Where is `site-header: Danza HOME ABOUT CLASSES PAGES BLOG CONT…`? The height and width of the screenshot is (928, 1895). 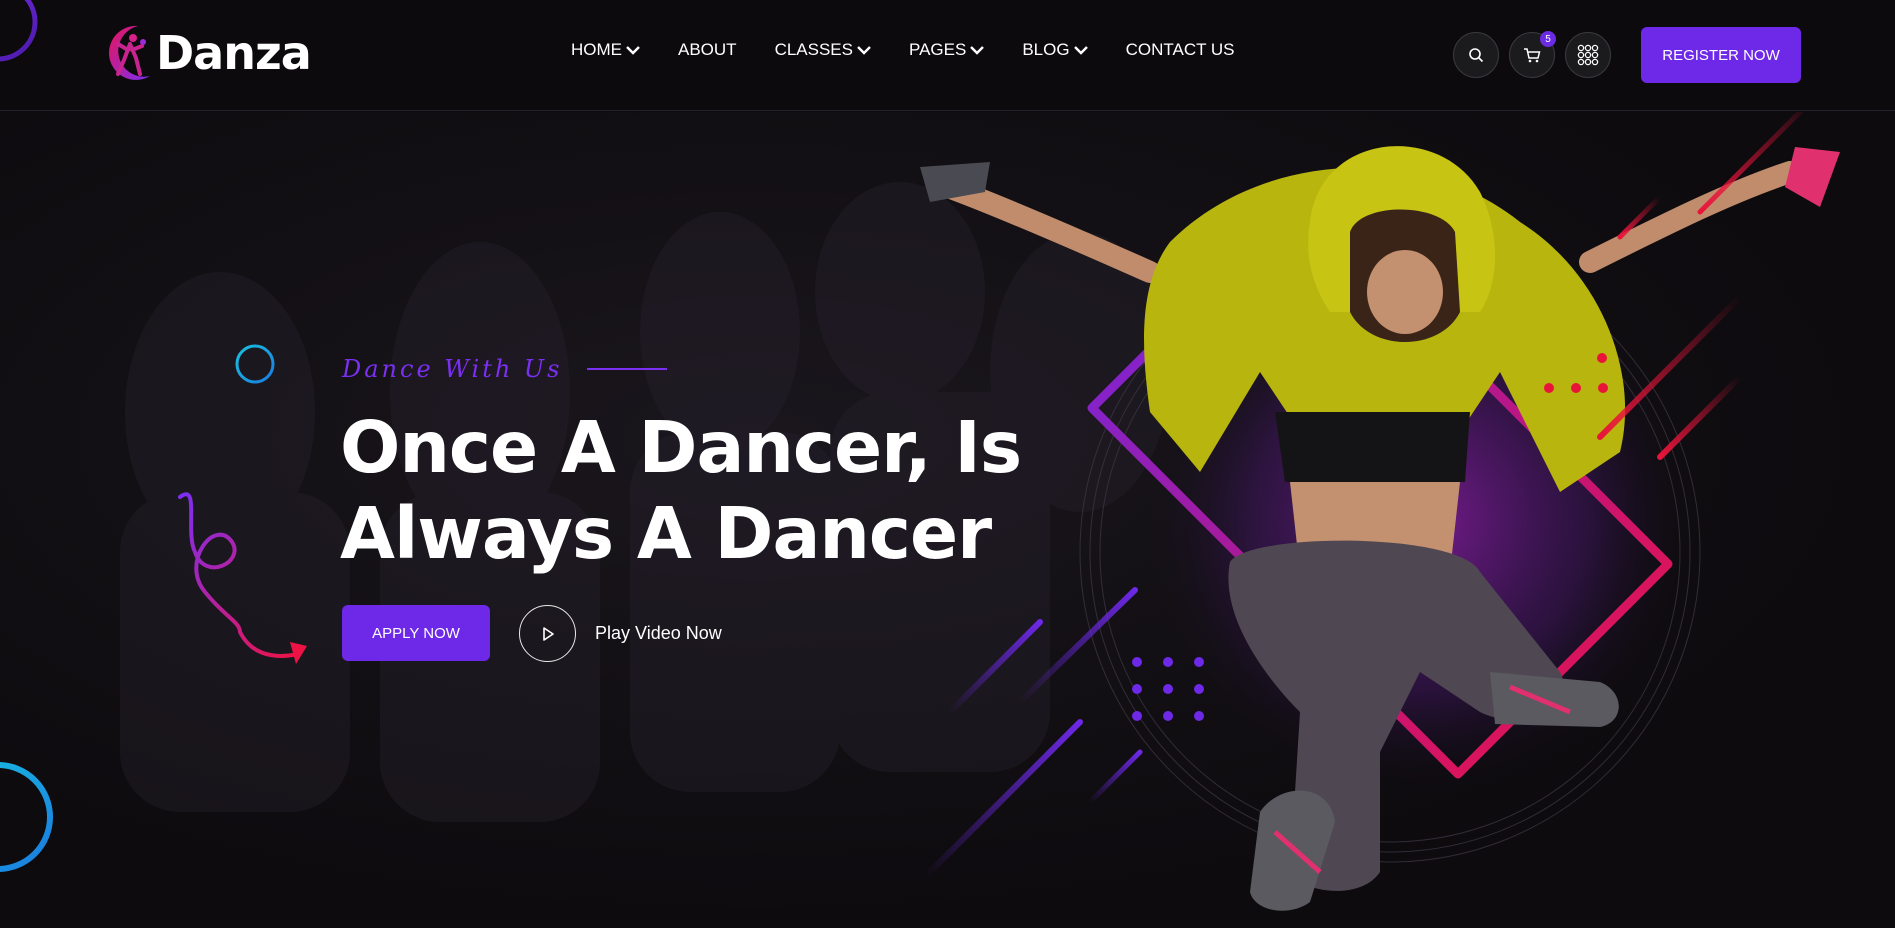 site-header: Danza HOME ABOUT CLASSES PAGES BLOG CONT… is located at coordinates (947, 55).